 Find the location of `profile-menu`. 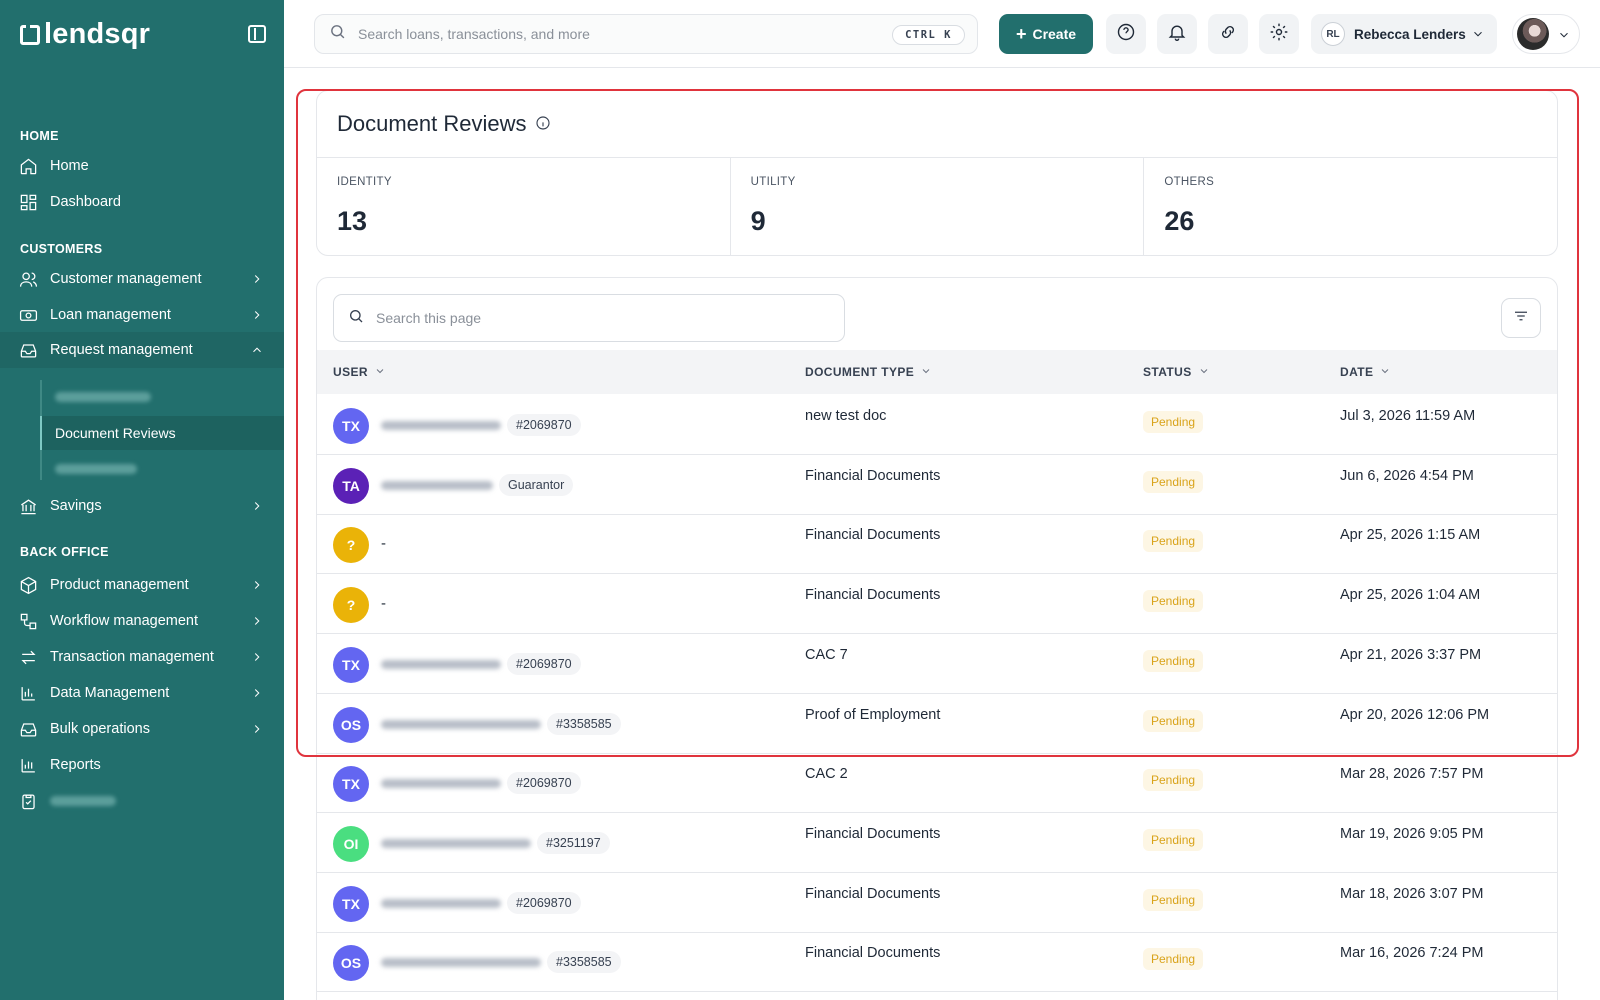

profile-menu is located at coordinates (1546, 34).